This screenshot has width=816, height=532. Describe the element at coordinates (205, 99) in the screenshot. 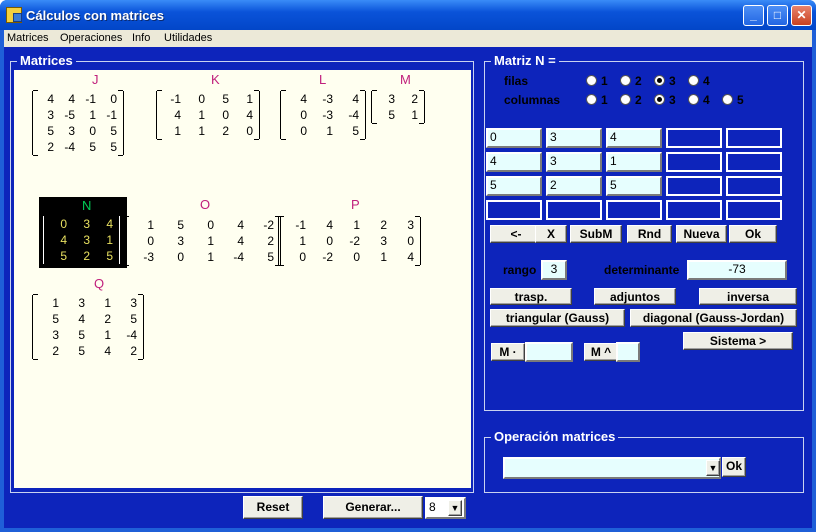

I see `matrix-k-row: -1 0 5 1` at that location.